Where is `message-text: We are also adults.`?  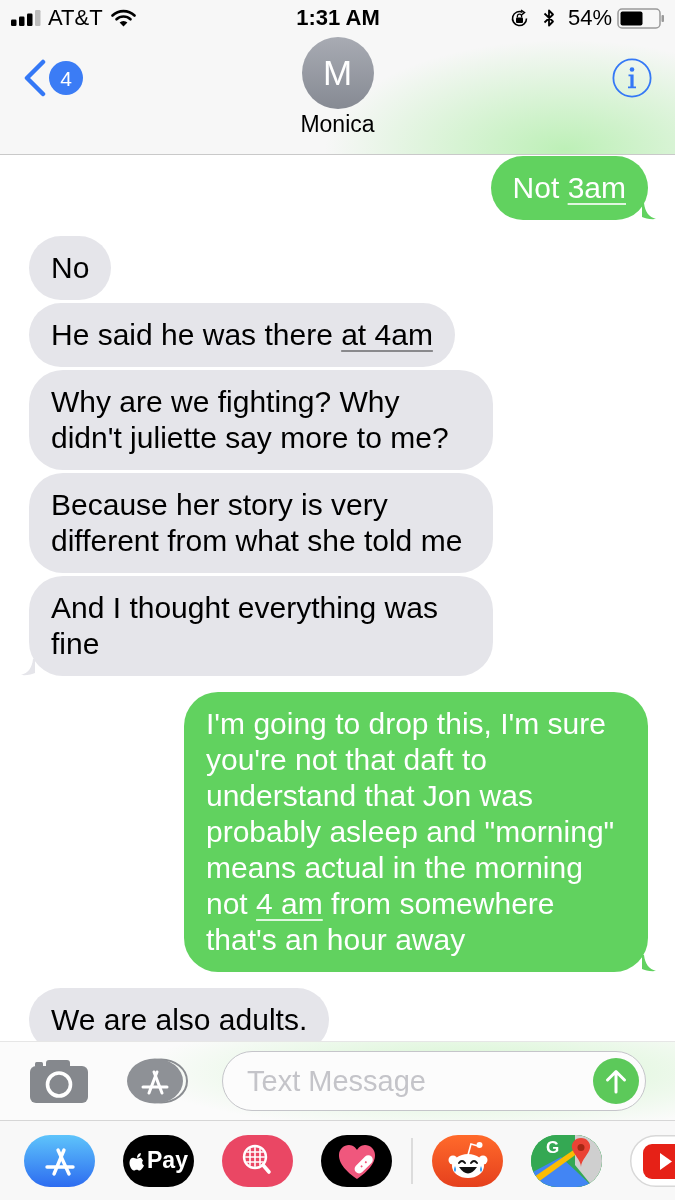
message-text: We are also adults. is located at coordinates (179, 1019).